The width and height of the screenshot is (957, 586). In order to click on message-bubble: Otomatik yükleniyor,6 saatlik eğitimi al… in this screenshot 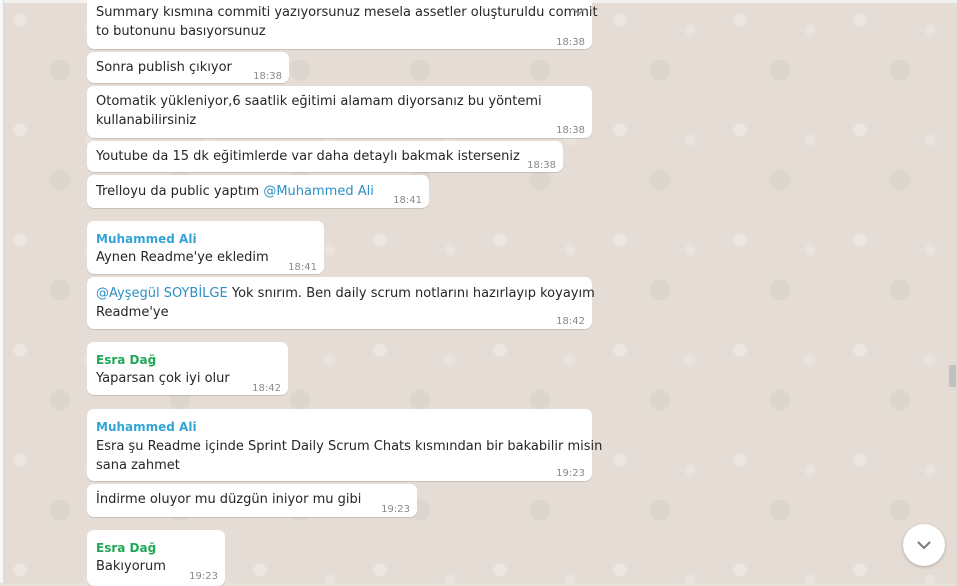, I will do `click(339, 112)`.